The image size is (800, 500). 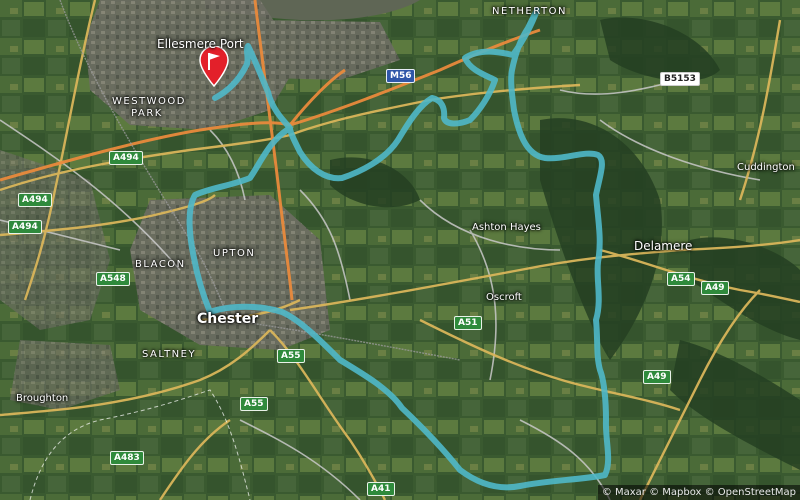 What do you see at coordinates (681, 279) in the screenshot?
I see `road-shield-a54: A54` at bounding box center [681, 279].